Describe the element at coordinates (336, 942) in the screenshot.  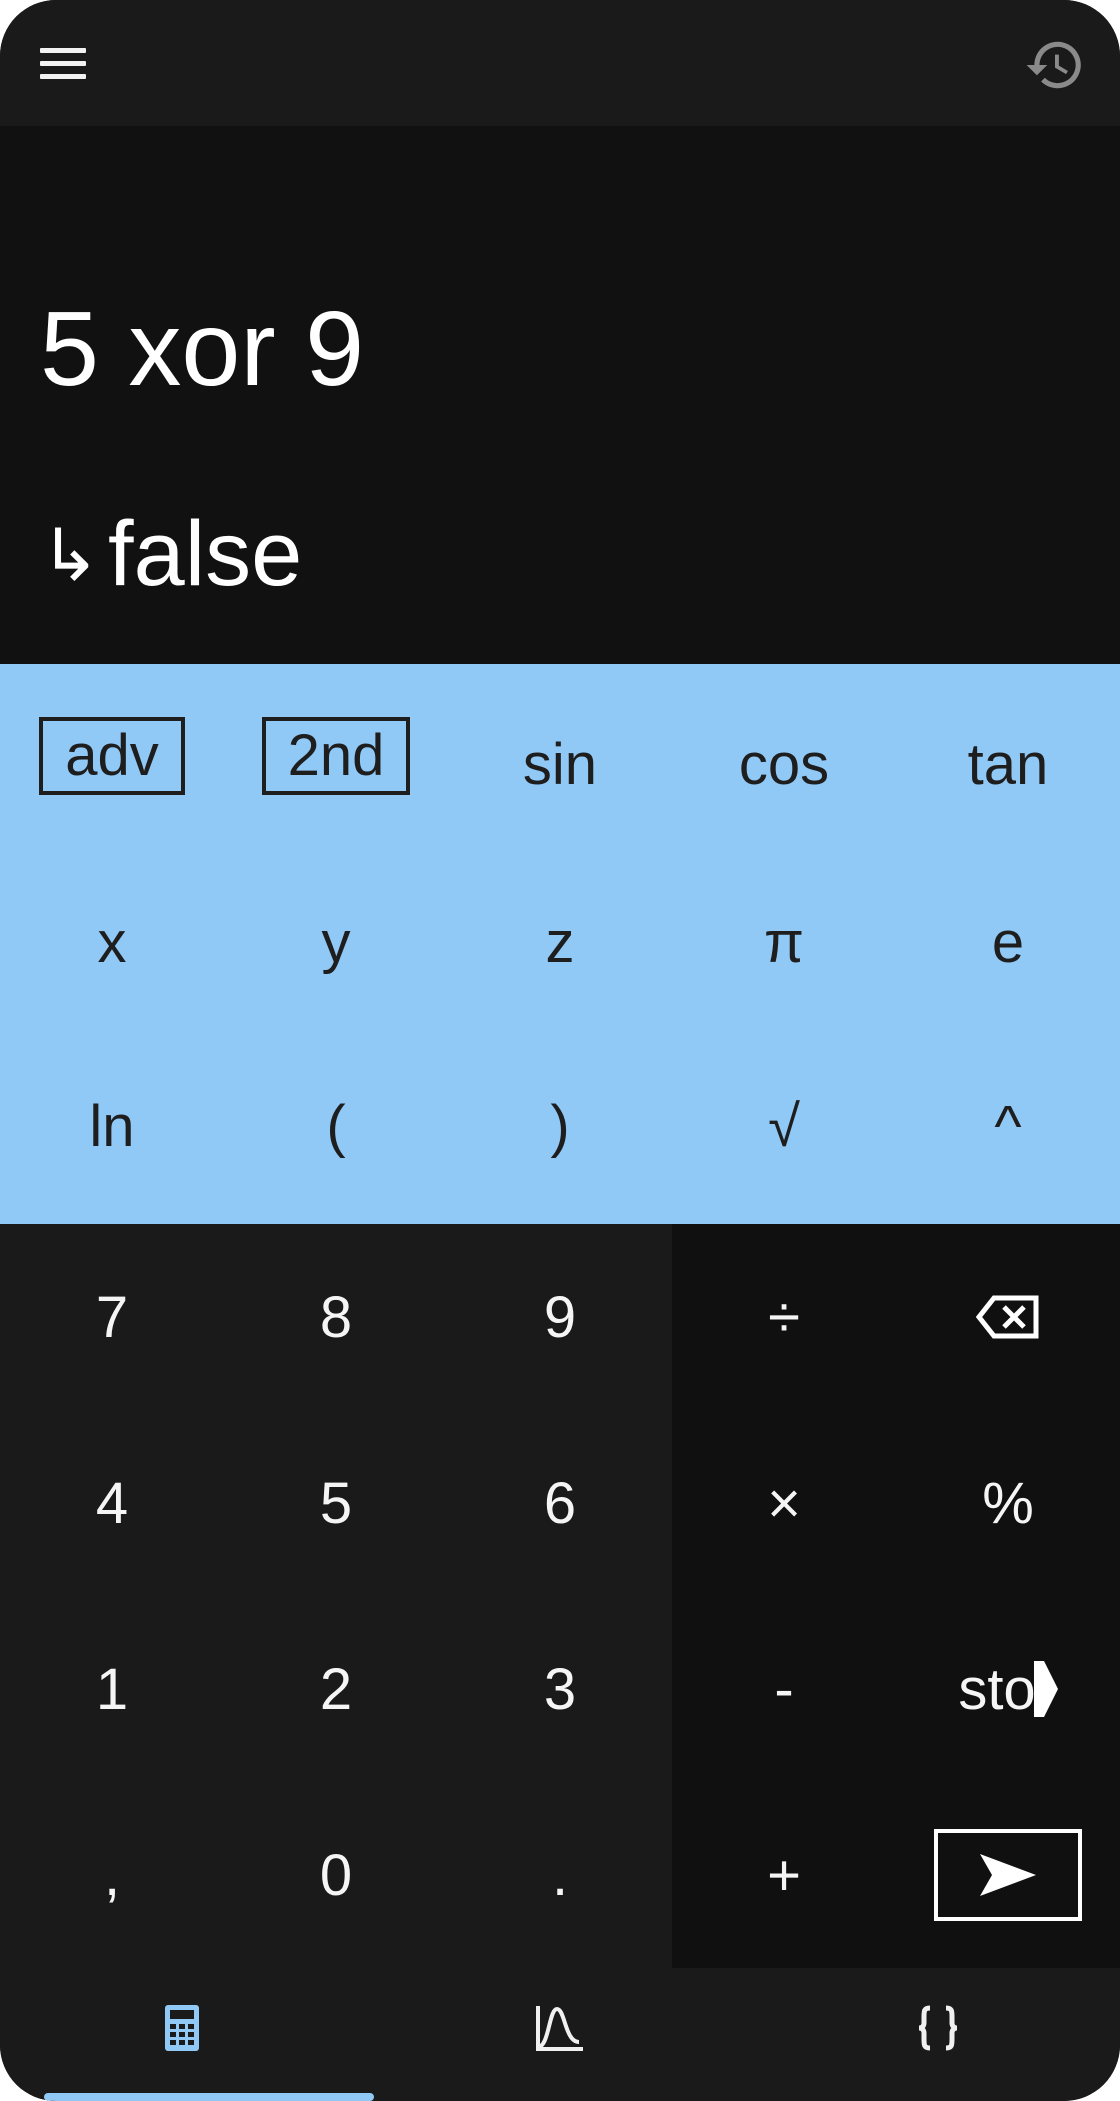
I see `y-key: y` at that location.